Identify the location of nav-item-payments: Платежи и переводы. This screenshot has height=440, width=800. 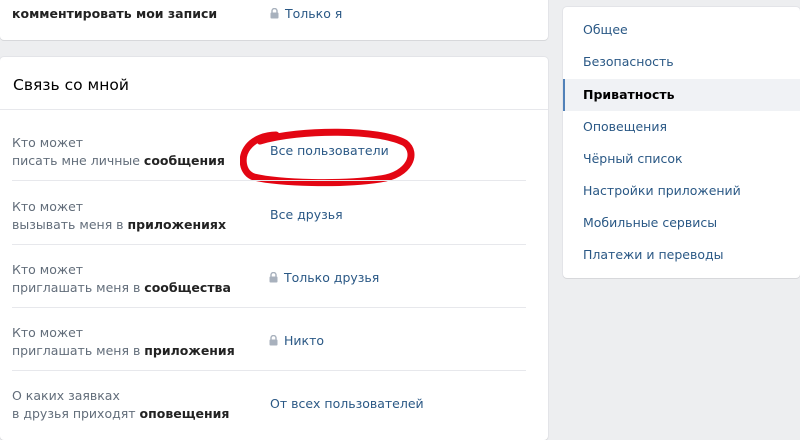
(681, 255).